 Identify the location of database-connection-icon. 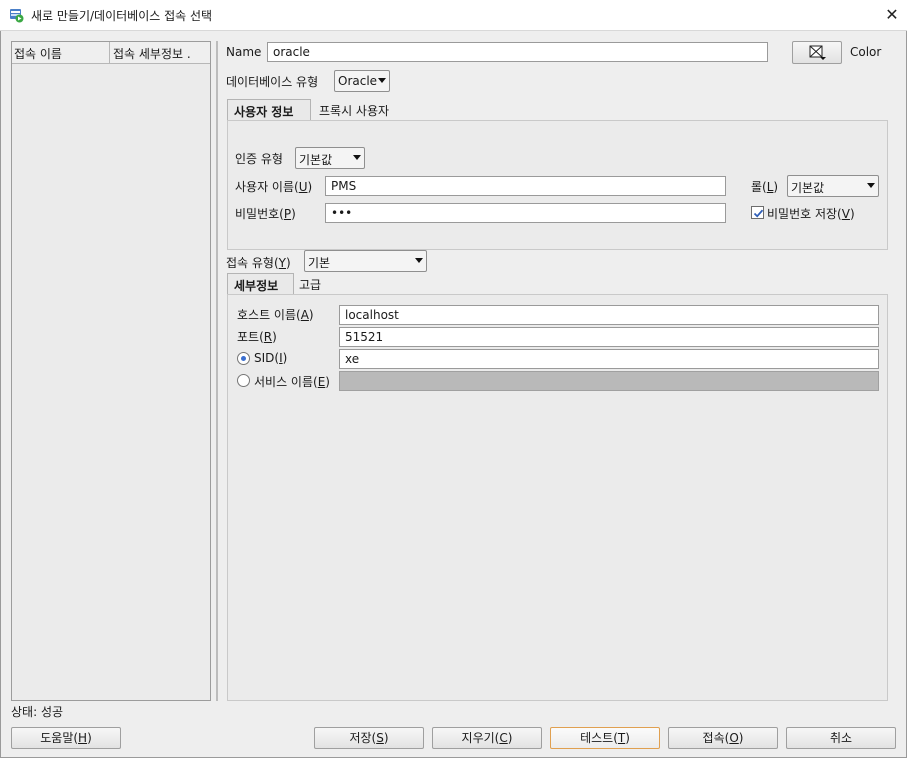
(17, 16).